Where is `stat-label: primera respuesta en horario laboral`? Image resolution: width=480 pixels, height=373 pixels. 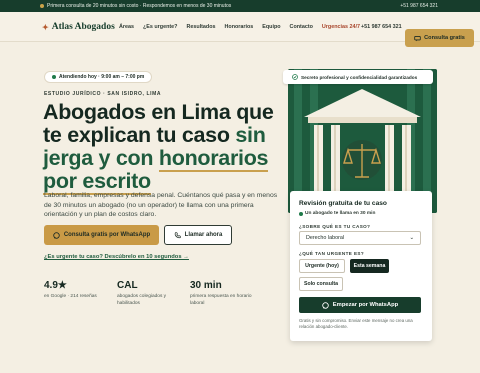 stat-label: primera respuesta en horario laboral is located at coordinates (221, 300).